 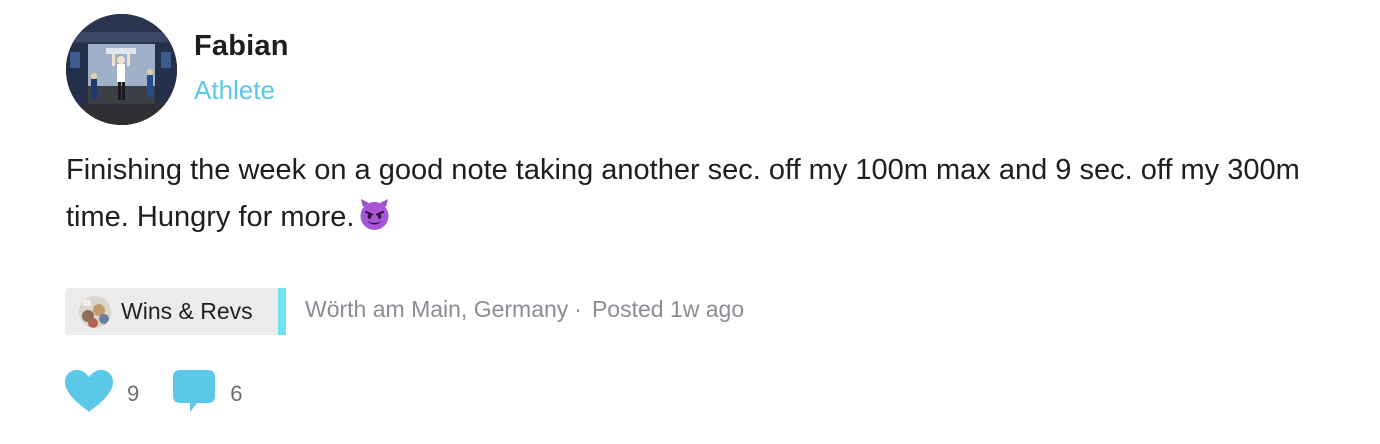 I want to click on post-meta: Wörth am Main, Germany · Posted 1w ago, so click(x=524, y=309).